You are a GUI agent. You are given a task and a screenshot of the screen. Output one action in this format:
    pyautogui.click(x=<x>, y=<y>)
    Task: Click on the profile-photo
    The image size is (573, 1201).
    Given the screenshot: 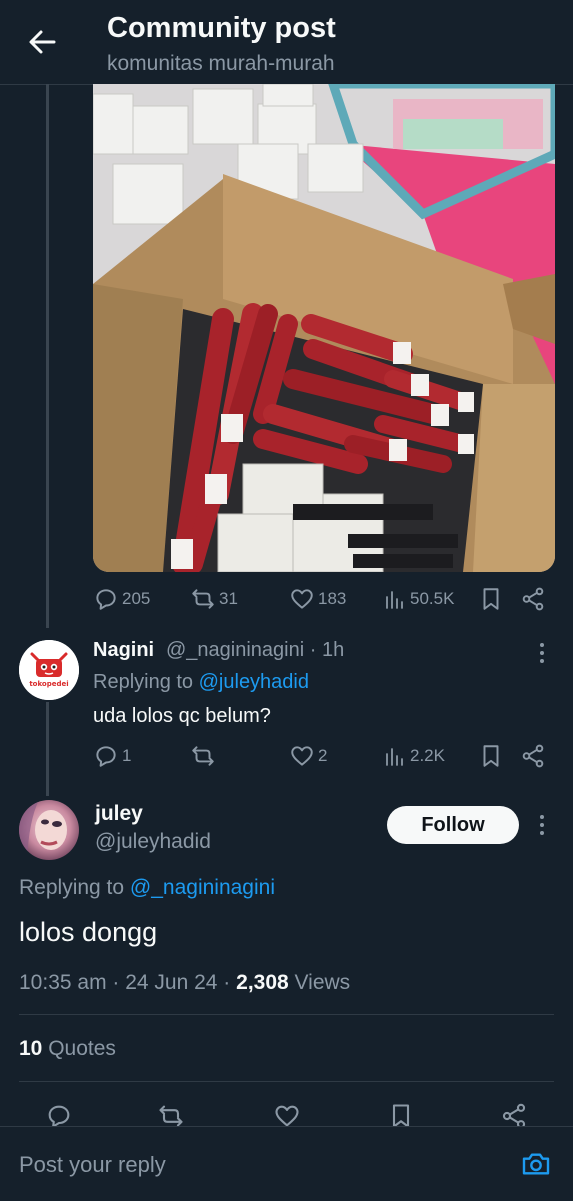 What is the action you would take?
    pyautogui.click(x=49, y=830)
    